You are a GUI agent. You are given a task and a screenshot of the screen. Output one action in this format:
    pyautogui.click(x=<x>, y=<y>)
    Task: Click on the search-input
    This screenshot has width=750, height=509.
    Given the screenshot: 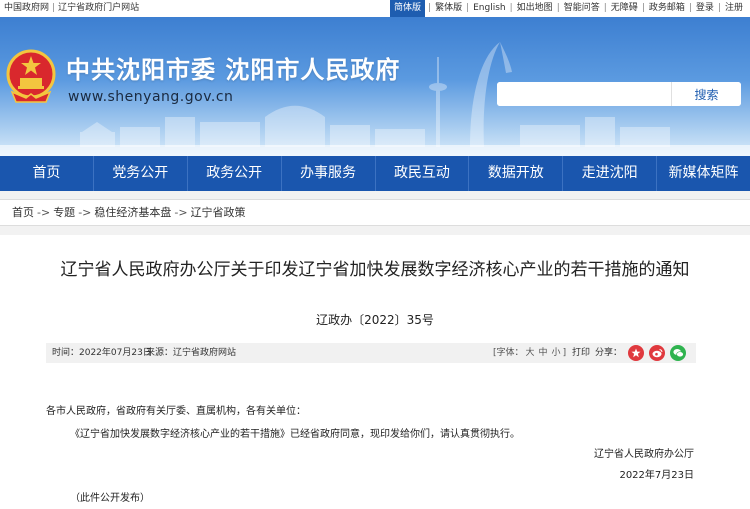 What is the action you would take?
    pyautogui.click(x=584, y=94)
    